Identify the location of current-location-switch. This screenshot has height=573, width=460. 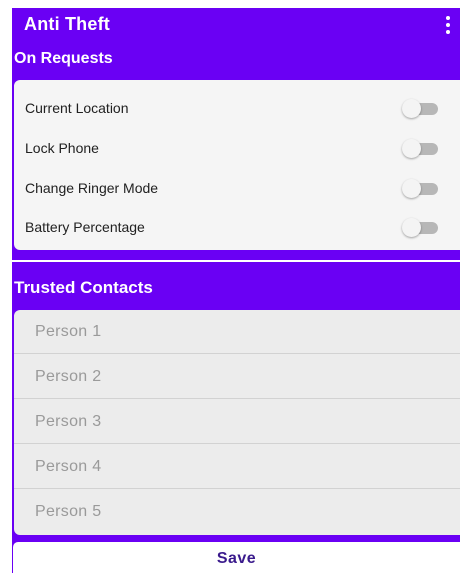
(422, 108).